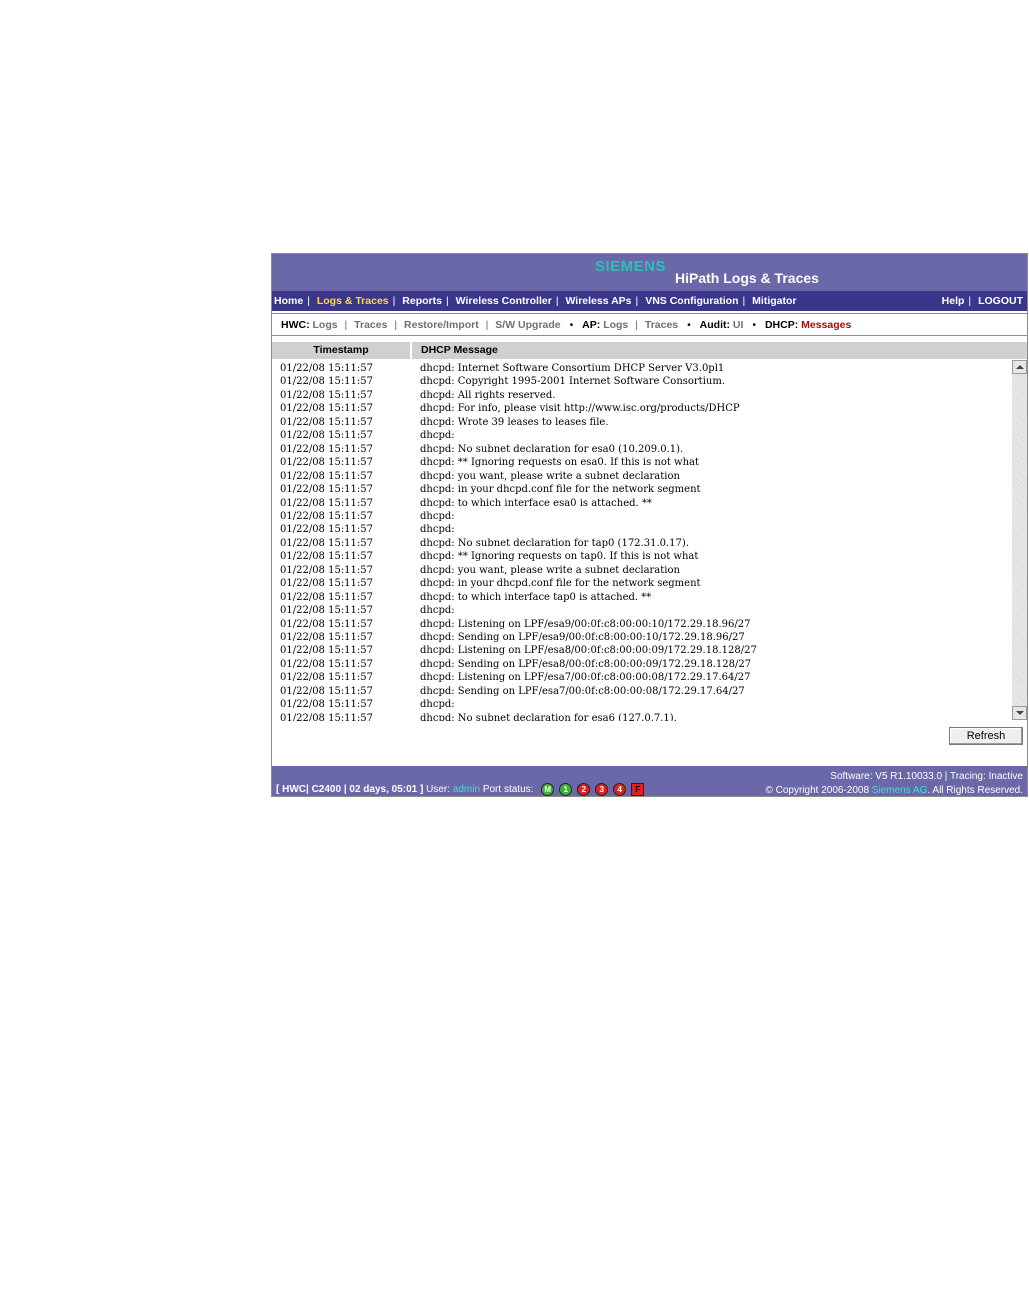 This screenshot has width=1029, height=1313. Describe the element at coordinates (459, 350) in the screenshot. I see `column-header-dhcp-message: DHCP Message` at that location.